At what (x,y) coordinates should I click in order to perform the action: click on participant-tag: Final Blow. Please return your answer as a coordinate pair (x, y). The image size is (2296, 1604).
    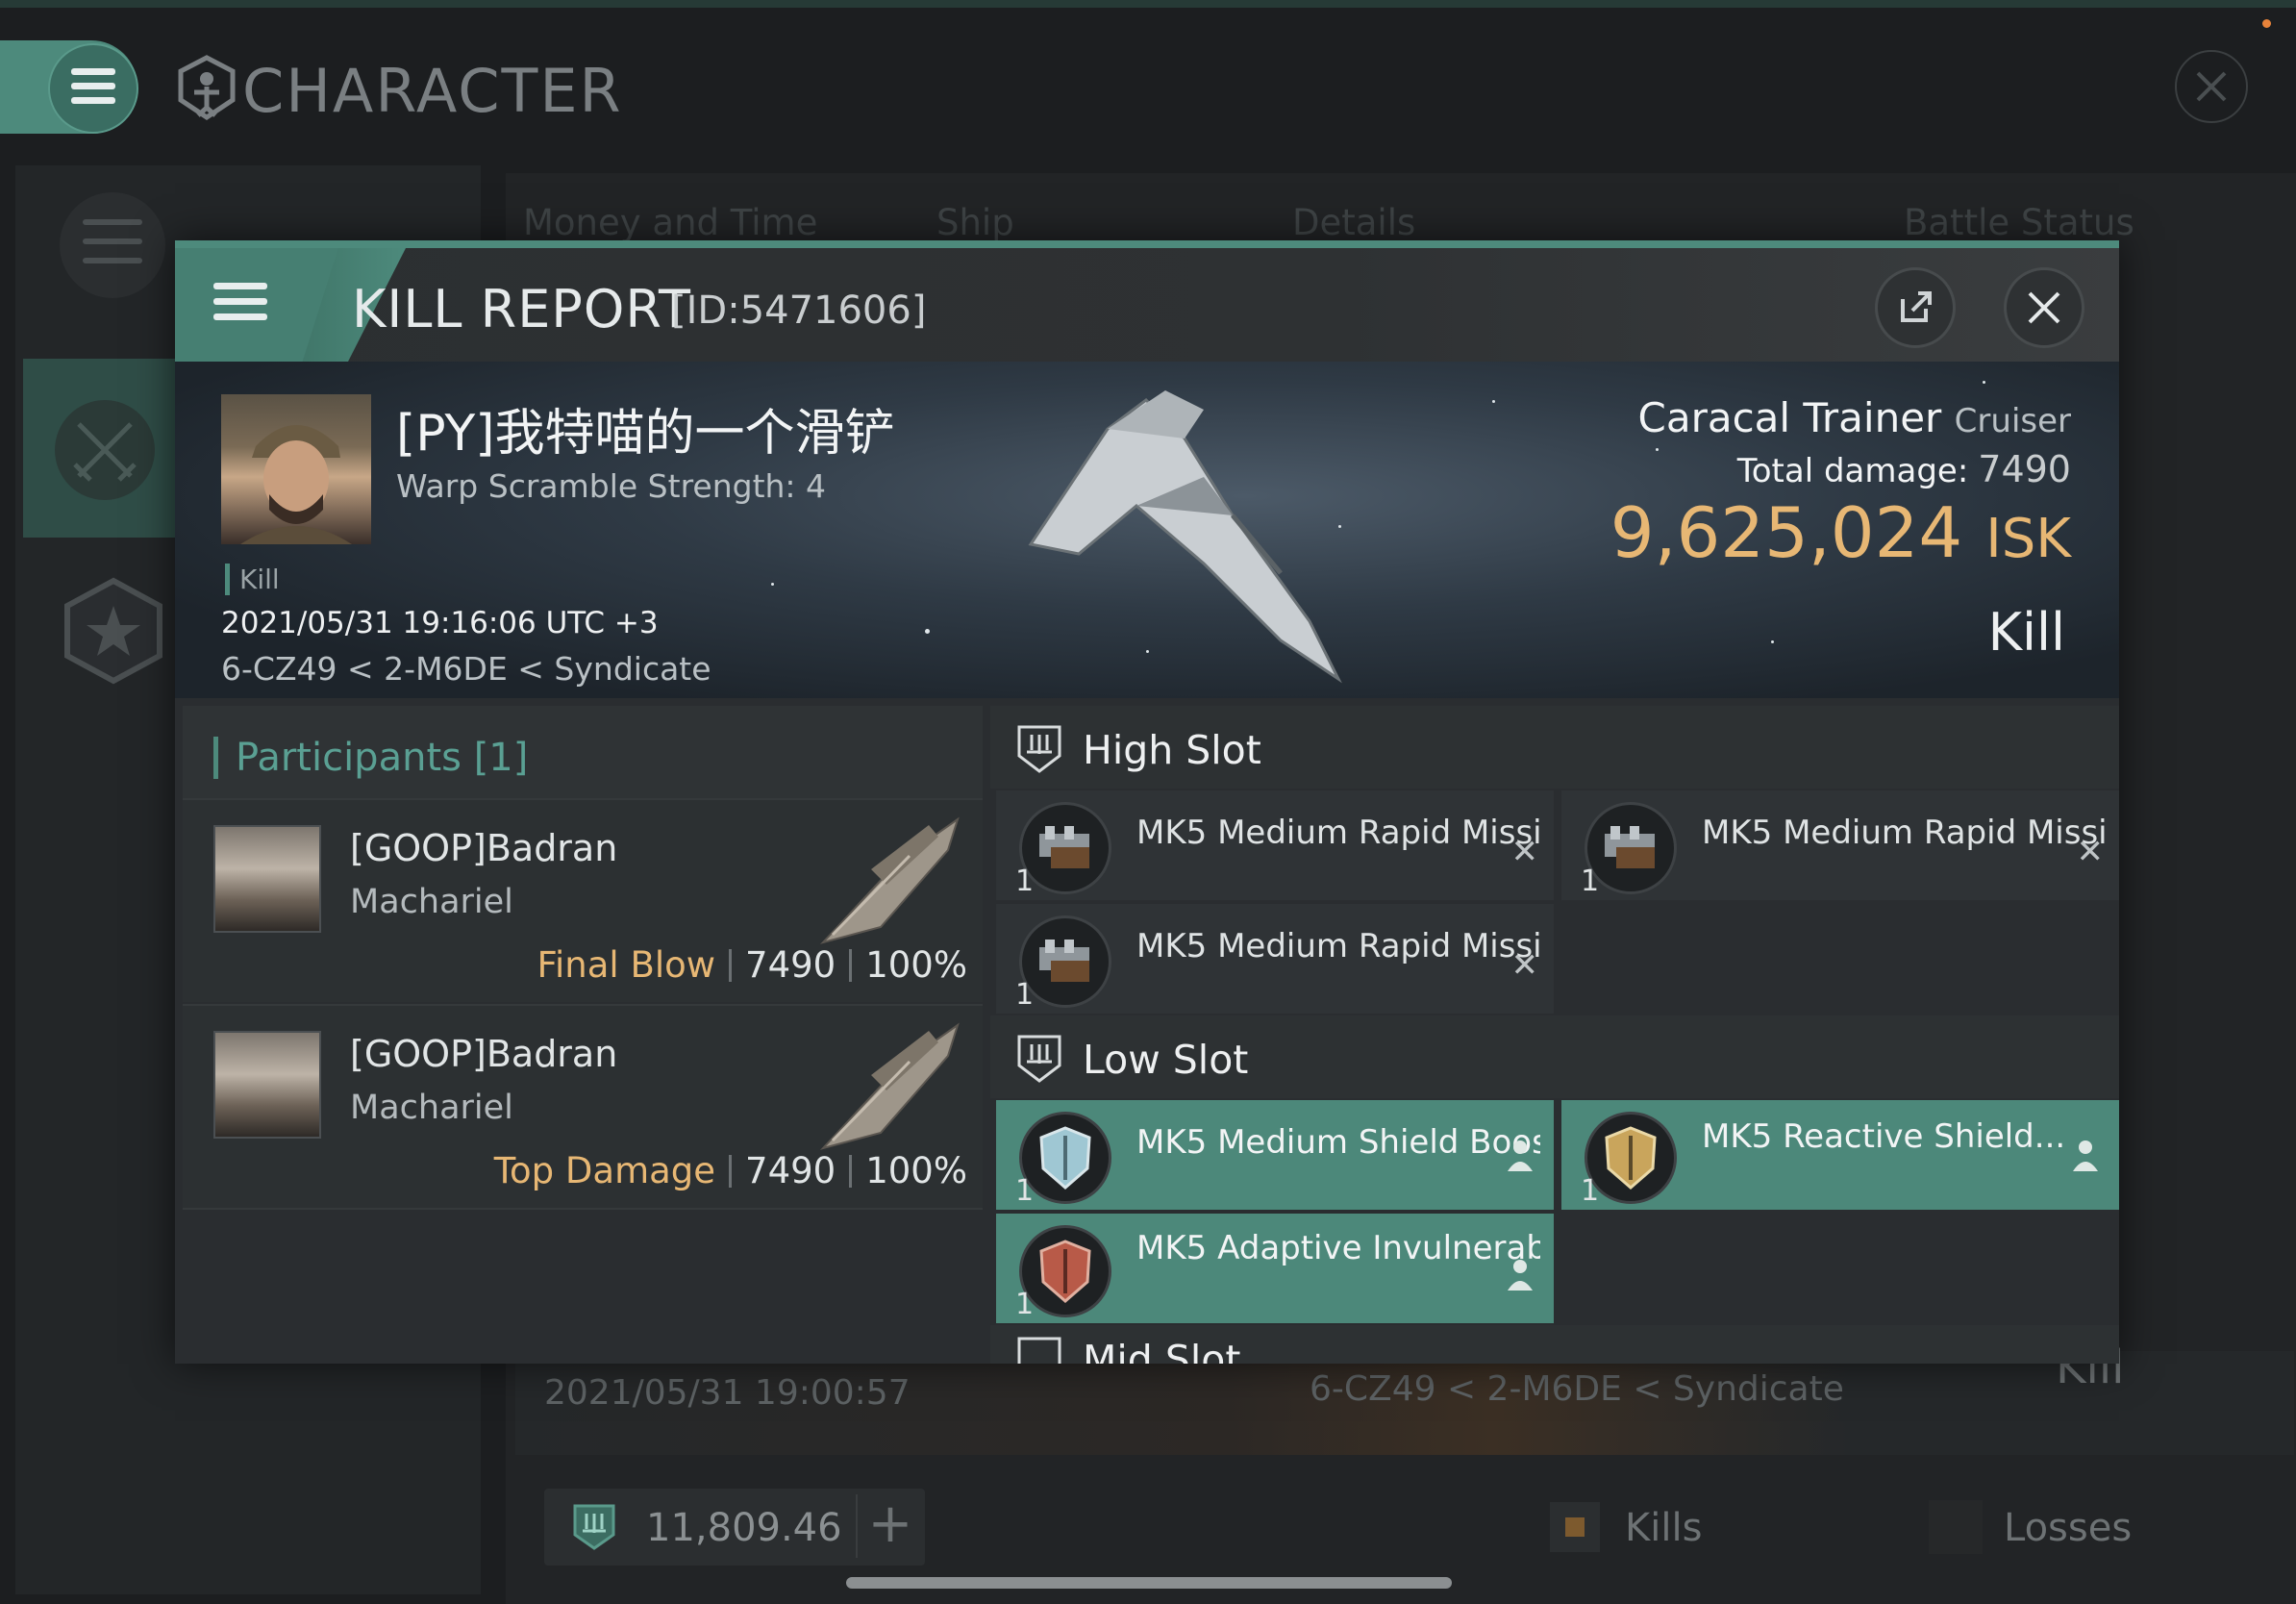
    Looking at the image, I should click on (626, 965).